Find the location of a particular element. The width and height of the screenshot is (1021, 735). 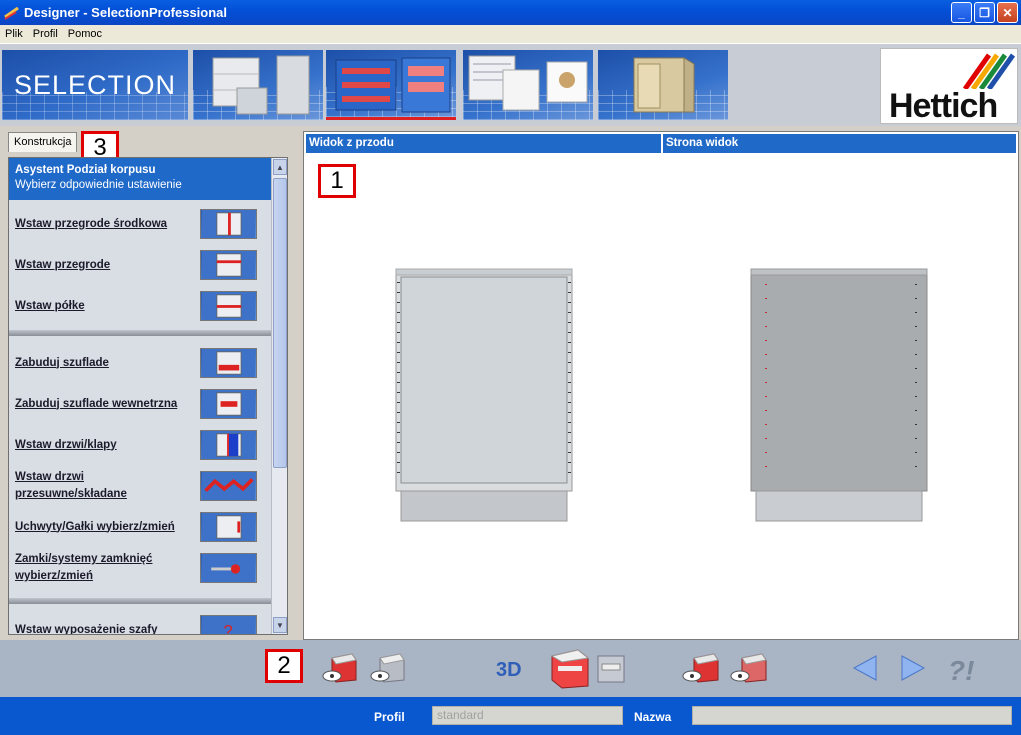

help-icon: ? is located at coordinates (228, 625).